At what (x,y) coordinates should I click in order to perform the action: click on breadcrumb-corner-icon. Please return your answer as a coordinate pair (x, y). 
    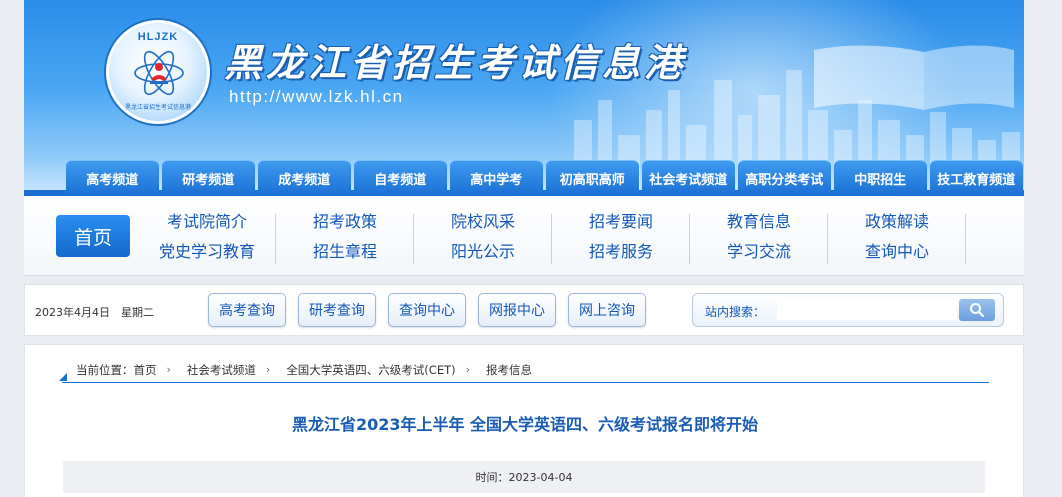
    Looking at the image, I should click on (63, 377).